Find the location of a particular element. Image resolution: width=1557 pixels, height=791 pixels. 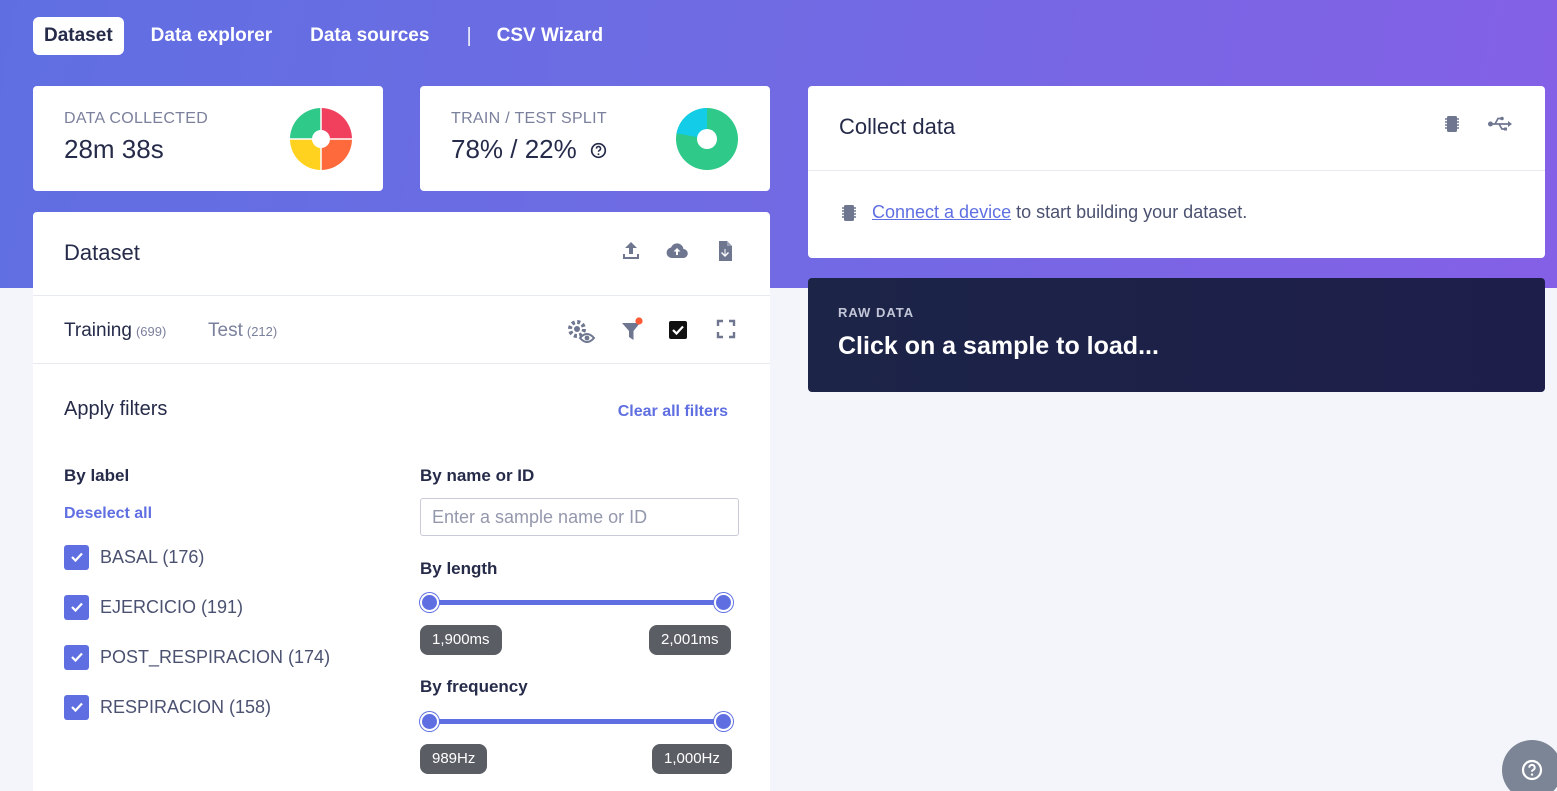

label-name: EJERCICIO (191) is located at coordinates (172, 606).